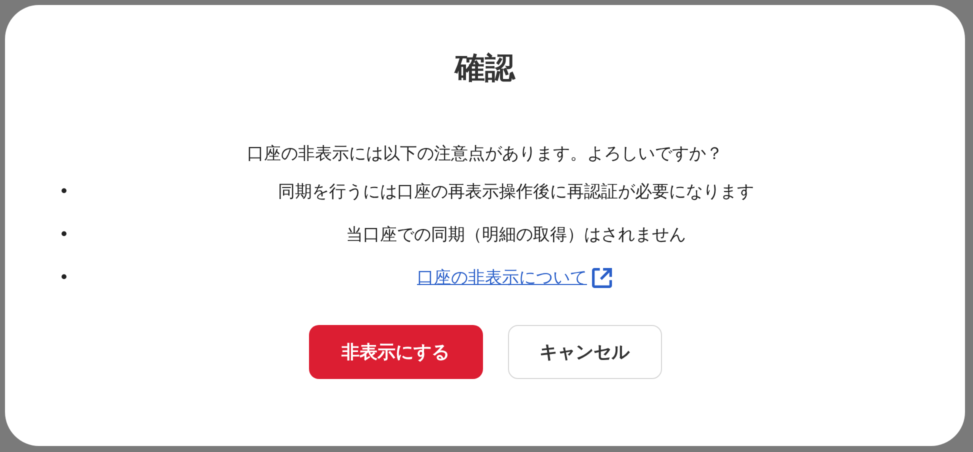 The height and width of the screenshot is (452, 973). What do you see at coordinates (585, 352) in the screenshot?
I see `cancel-button: キャンセル` at bounding box center [585, 352].